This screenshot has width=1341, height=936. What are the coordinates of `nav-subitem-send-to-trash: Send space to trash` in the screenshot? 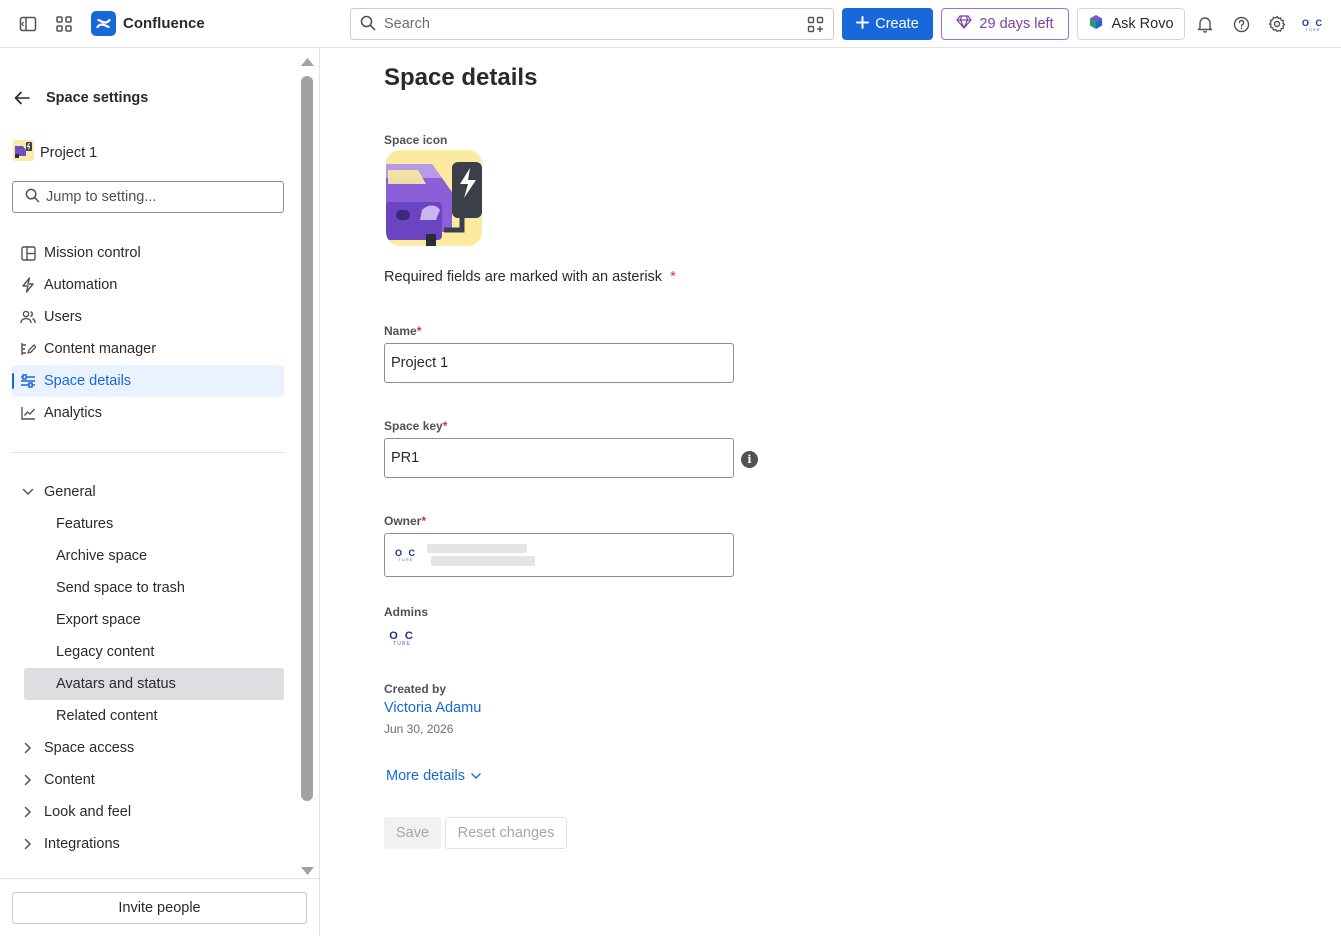 It's located at (154, 588).